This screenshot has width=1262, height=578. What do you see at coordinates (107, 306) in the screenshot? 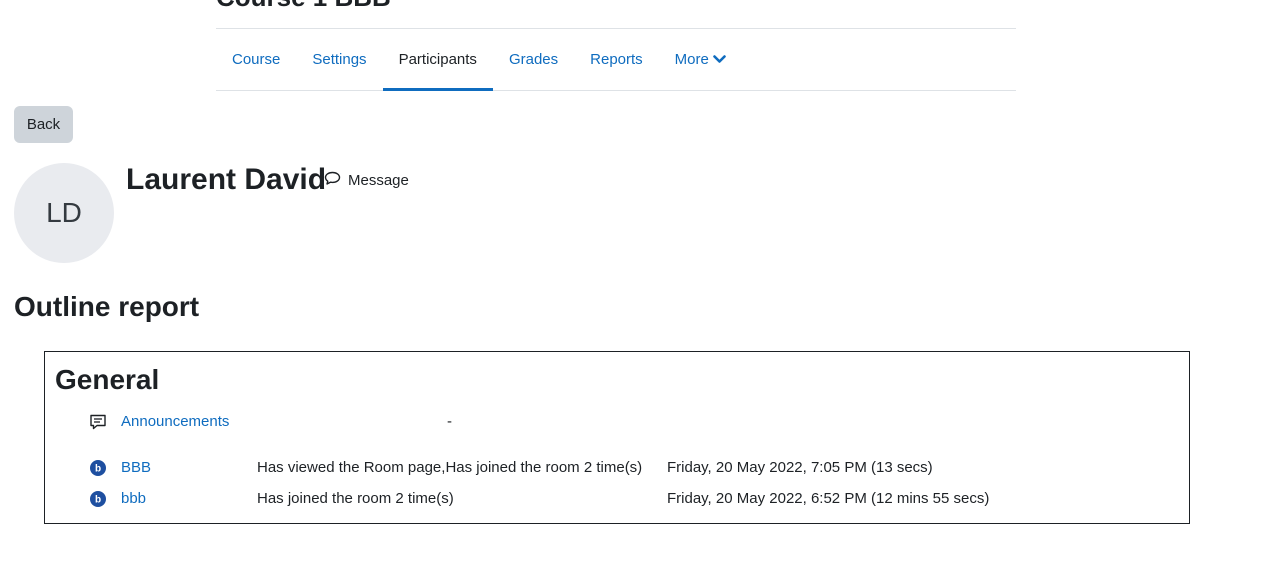
I see `report-title: Outline report` at bounding box center [107, 306].